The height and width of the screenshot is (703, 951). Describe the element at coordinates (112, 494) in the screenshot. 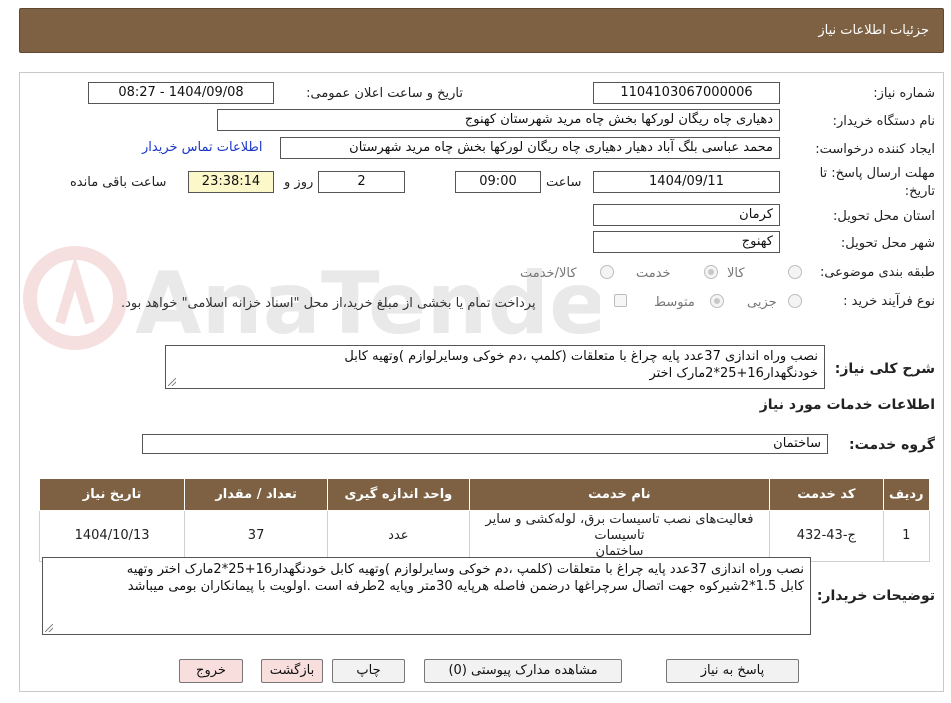

I see `col-header-date: تاریخ نیاز` at that location.